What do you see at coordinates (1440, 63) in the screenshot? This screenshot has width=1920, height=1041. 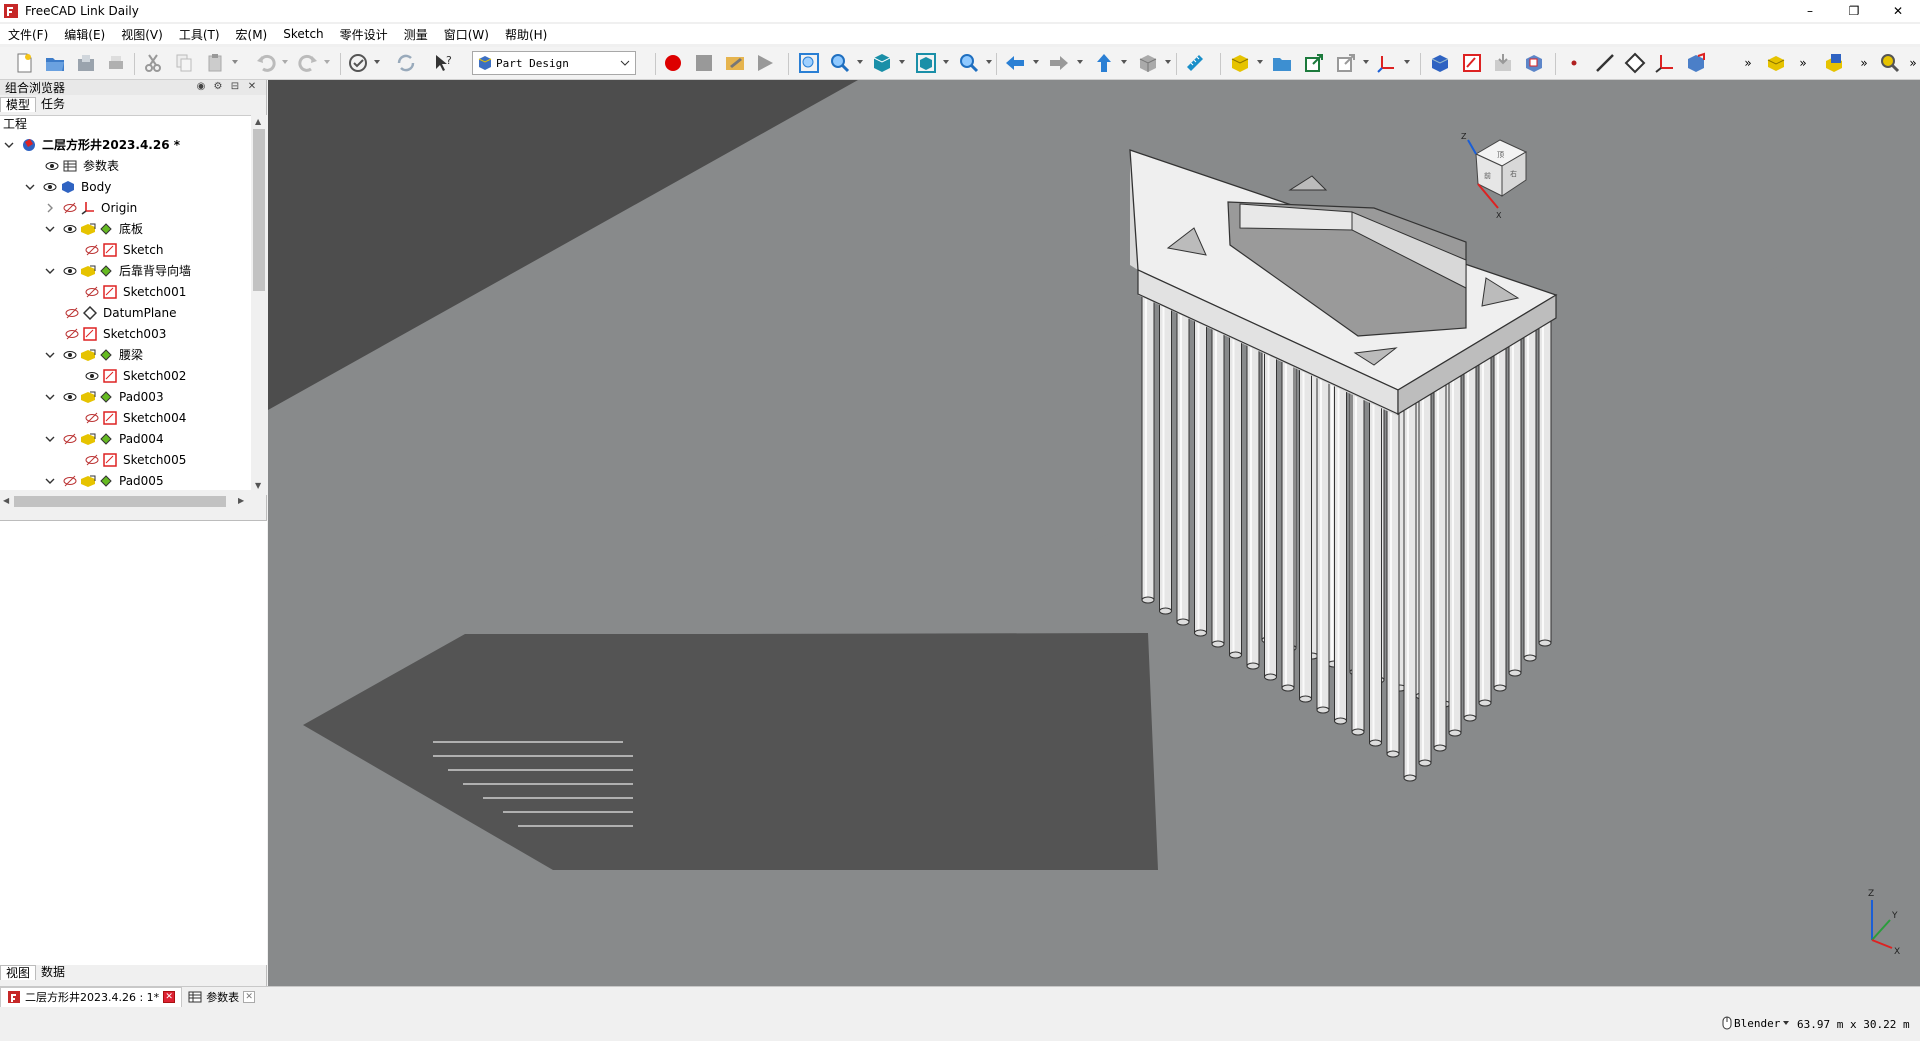 I see `create-body-button` at bounding box center [1440, 63].